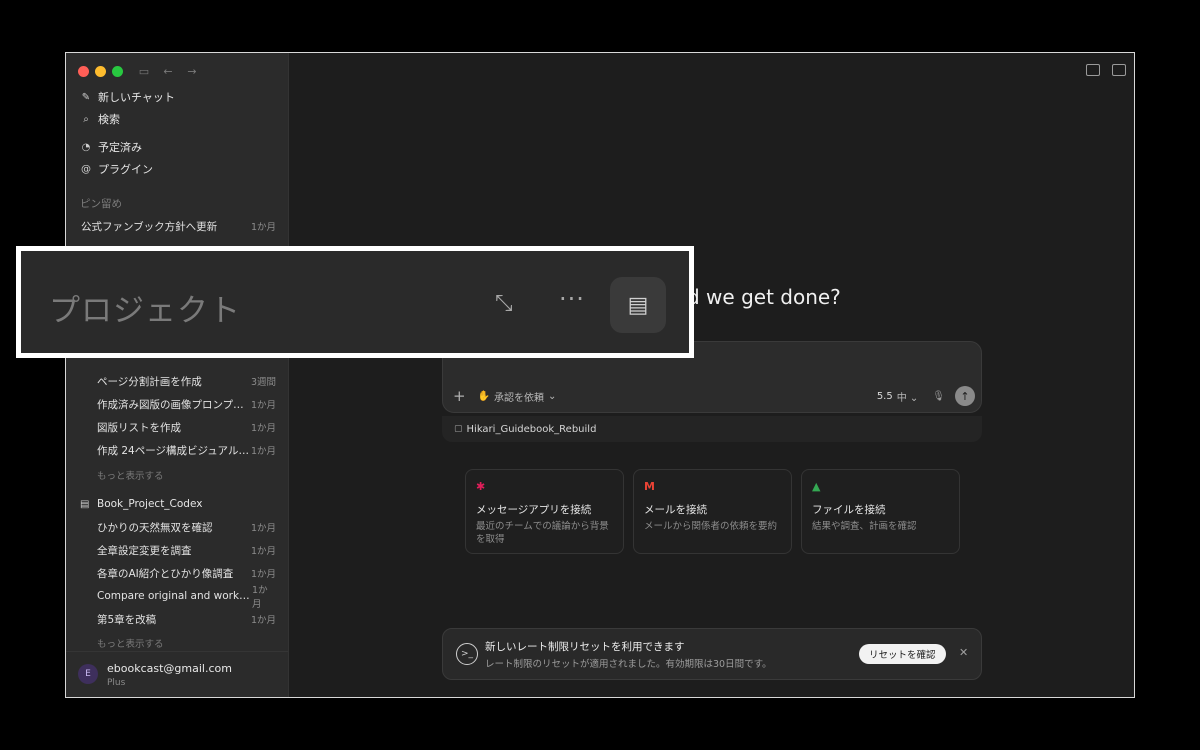  Describe the element at coordinates (178, 147) in the screenshot. I see `sidebar-item-scheduled: ◔ 予定済み` at that location.